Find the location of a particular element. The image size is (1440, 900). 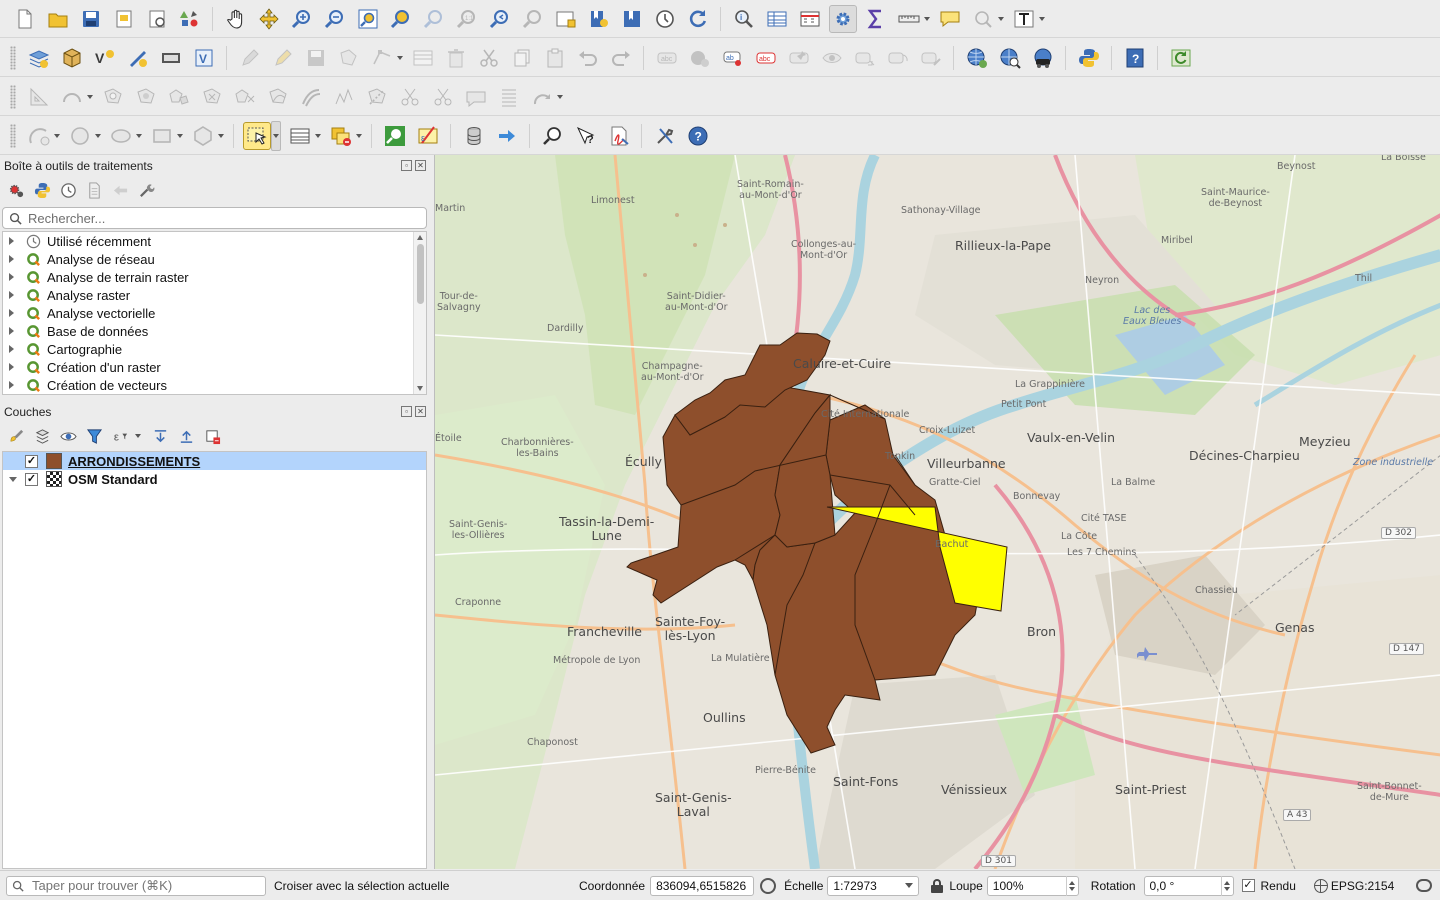

scroll-down-arrow is located at coordinates (420, 388).